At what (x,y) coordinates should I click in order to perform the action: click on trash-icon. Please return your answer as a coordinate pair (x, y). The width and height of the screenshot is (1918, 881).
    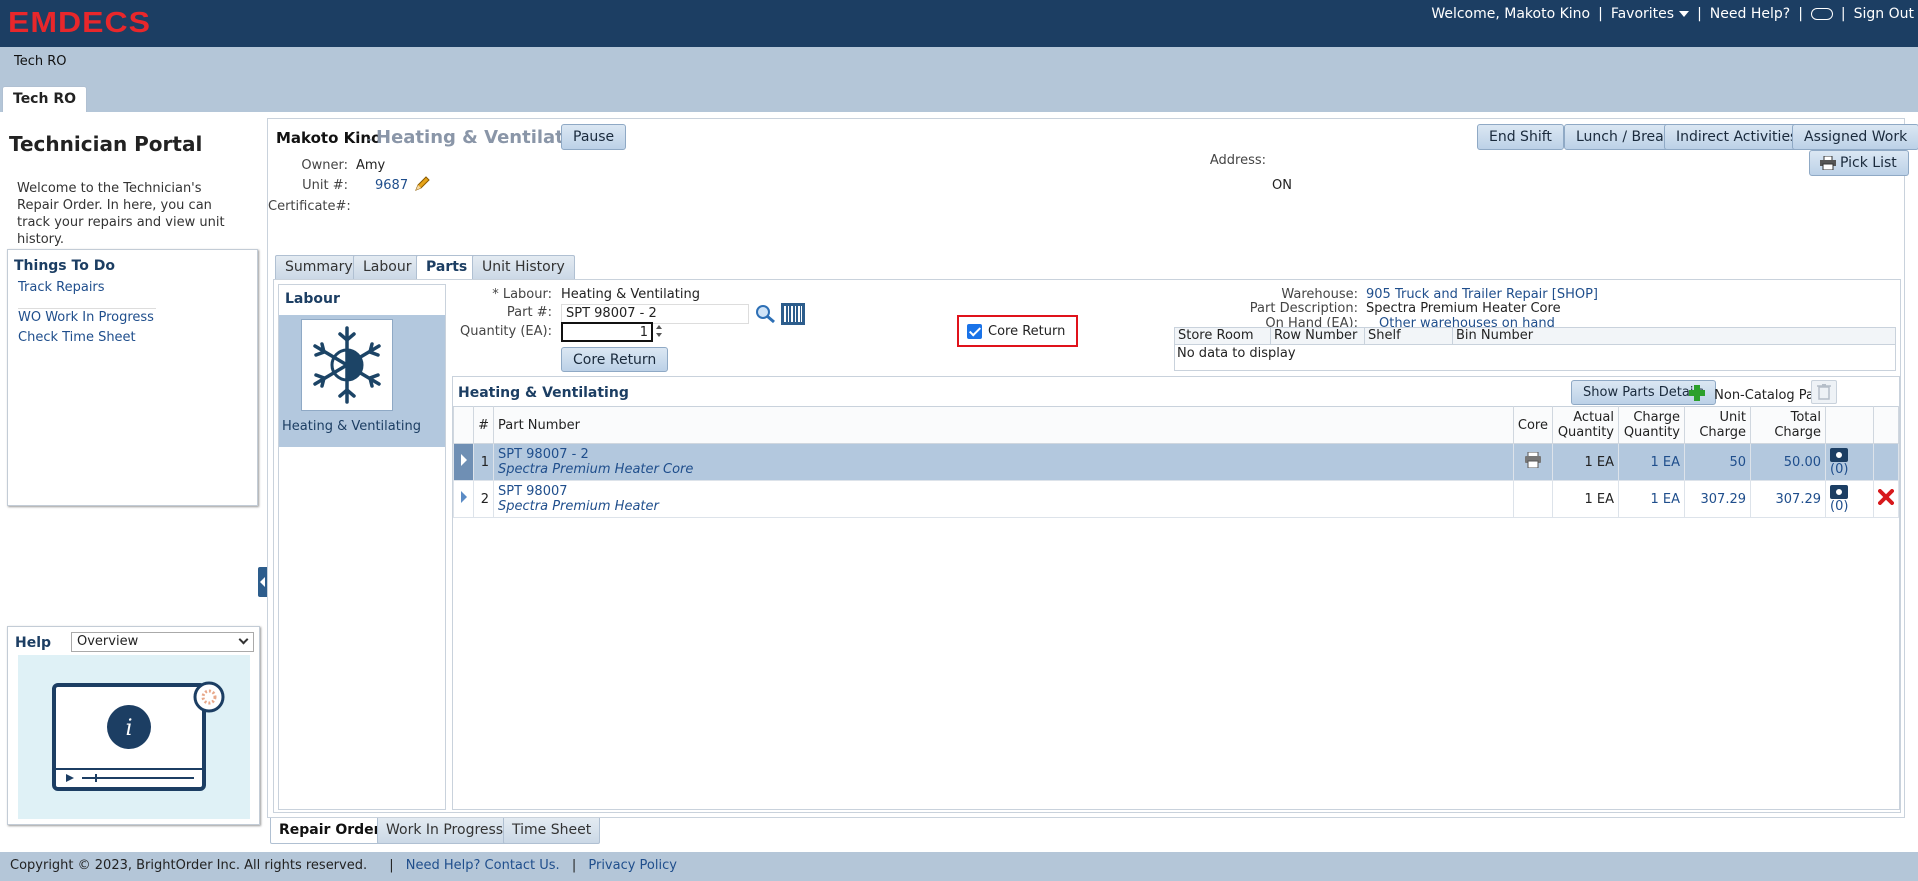
    Looking at the image, I should click on (1824, 392).